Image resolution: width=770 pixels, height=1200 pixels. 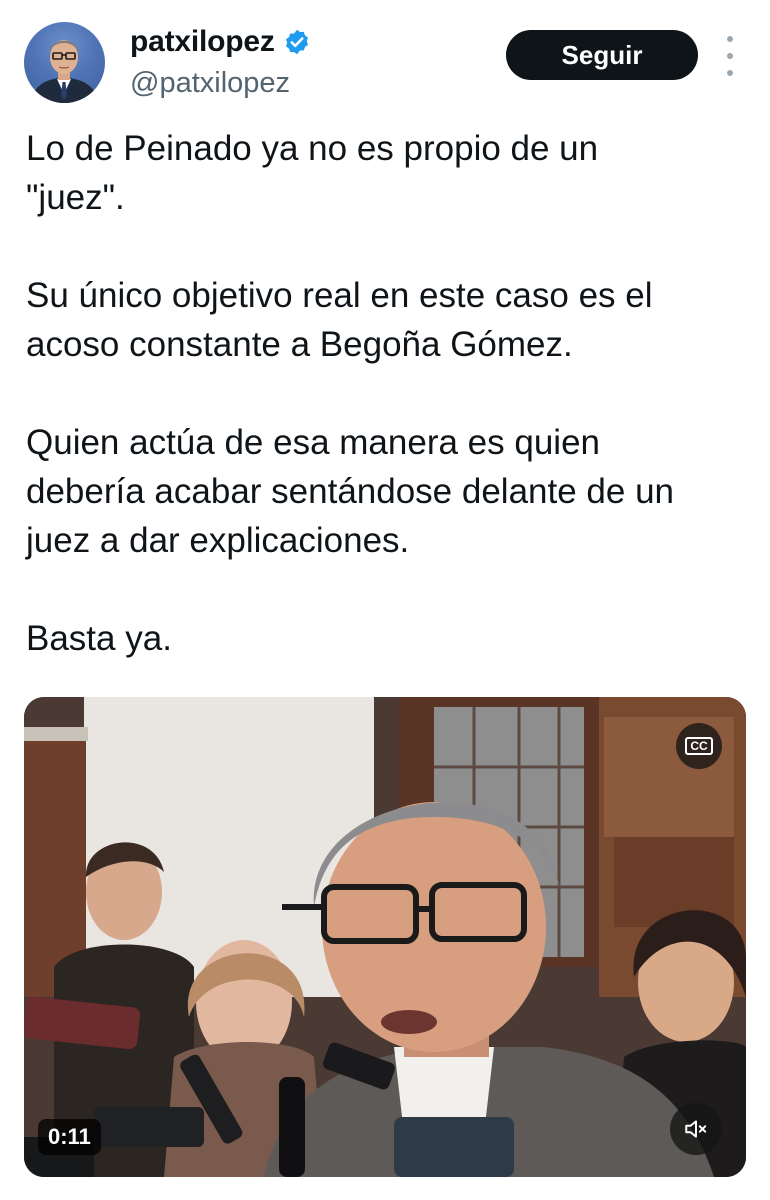 What do you see at coordinates (99, 638) in the screenshot?
I see `tweet-paragraph: Basta ya.` at bounding box center [99, 638].